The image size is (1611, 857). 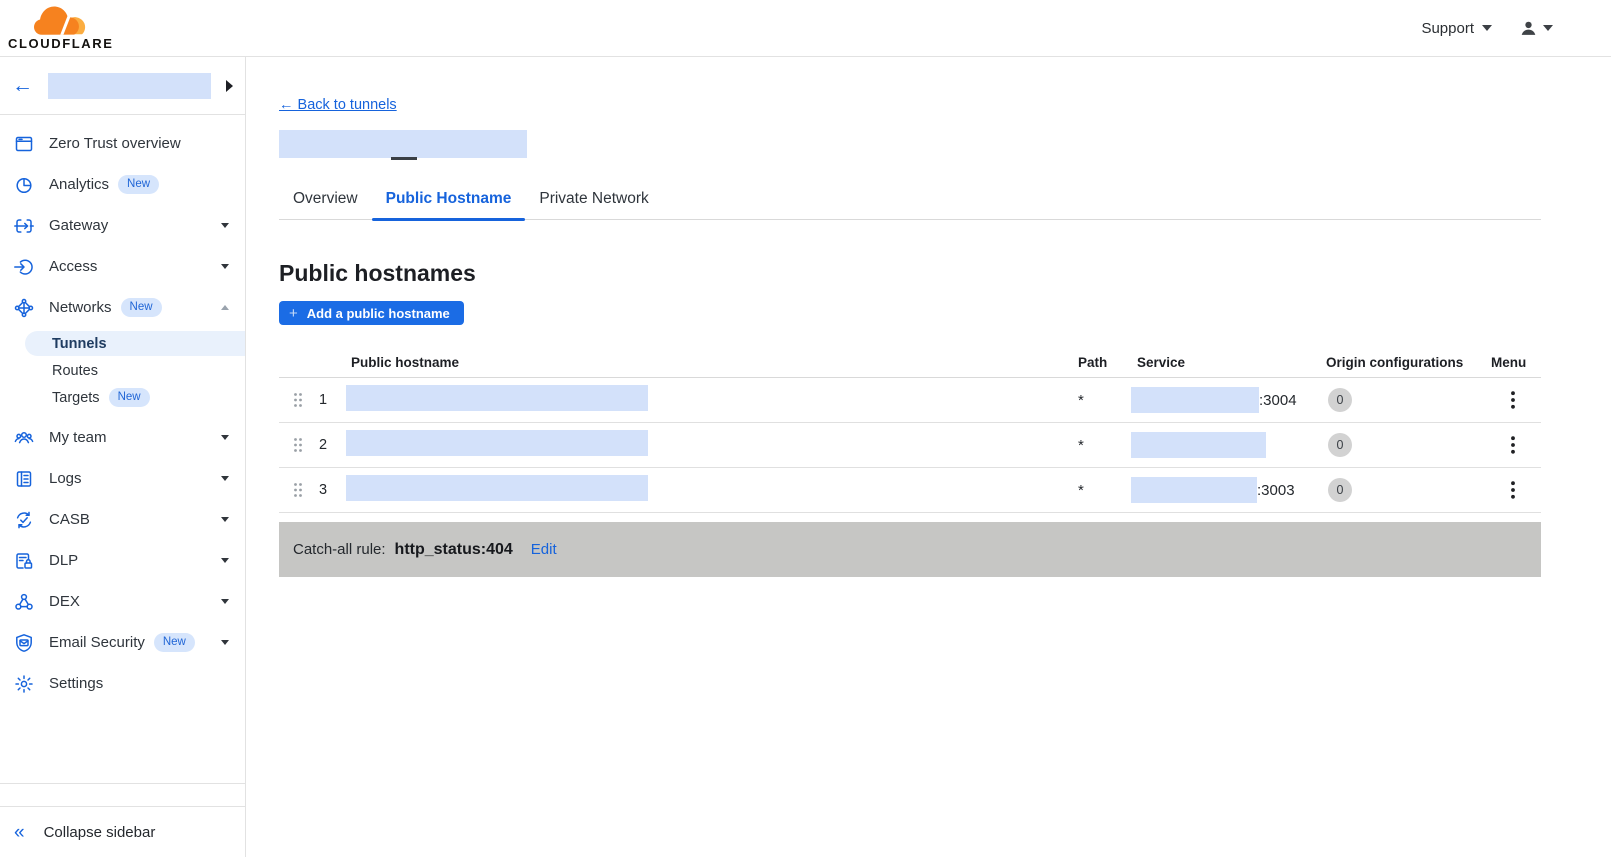 I want to click on cloudflare-logo: CLOUDFLARE, so click(x=61, y=28).